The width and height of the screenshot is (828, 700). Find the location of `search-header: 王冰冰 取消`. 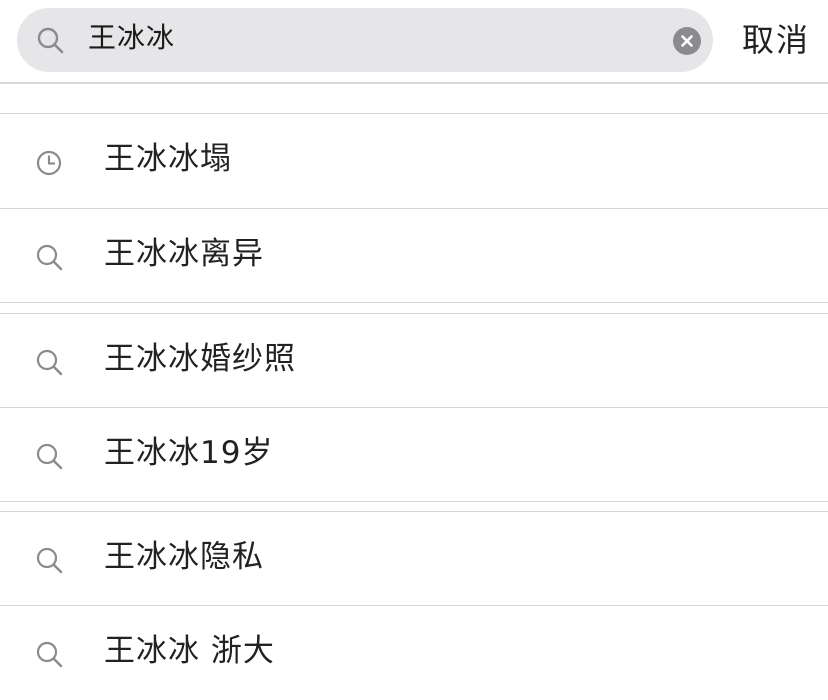

search-header: 王冰冰 取消 is located at coordinates (414, 42).